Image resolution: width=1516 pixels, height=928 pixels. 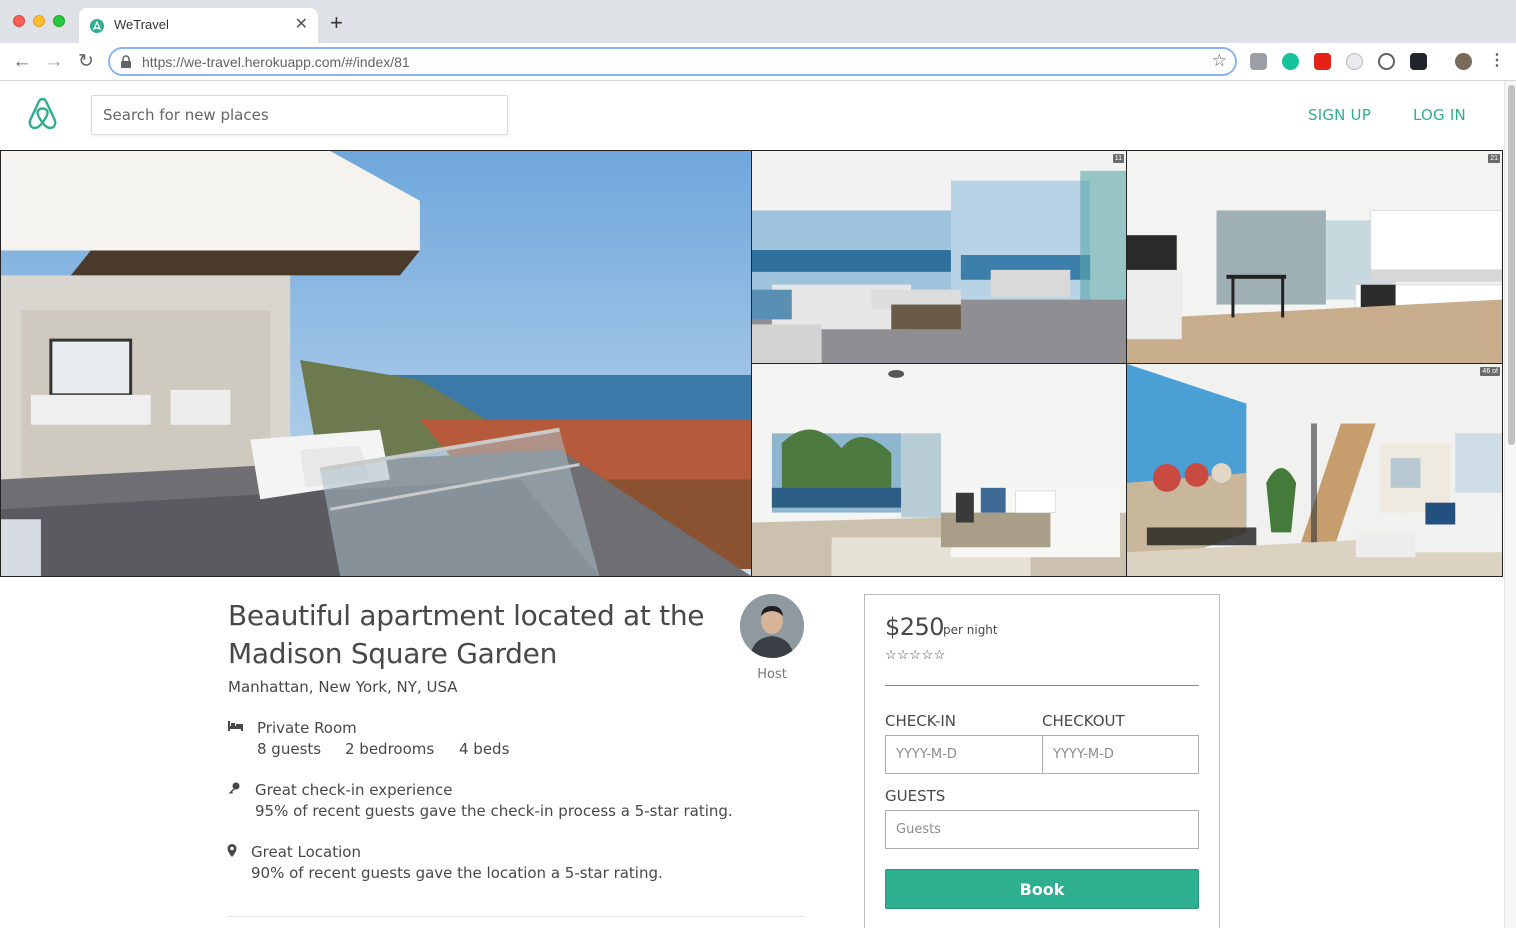 What do you see at coordinates (1463, 61) in the screenshot?
I see `profile-avatar` at bounding box center [1463, 61].